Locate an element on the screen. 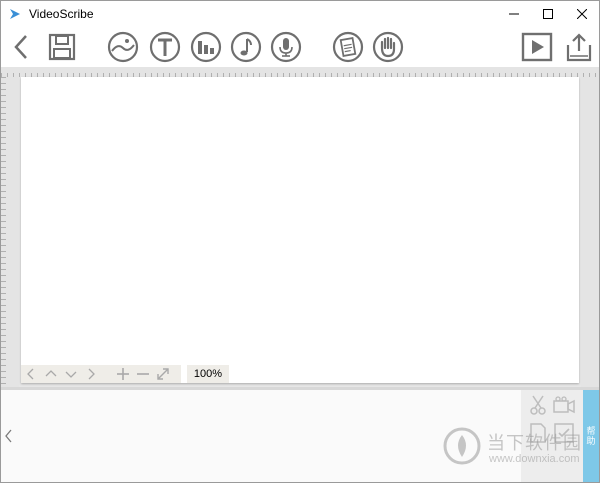 This screenshot has width=600, height=483. background-button is located at coordinates (348, 47).